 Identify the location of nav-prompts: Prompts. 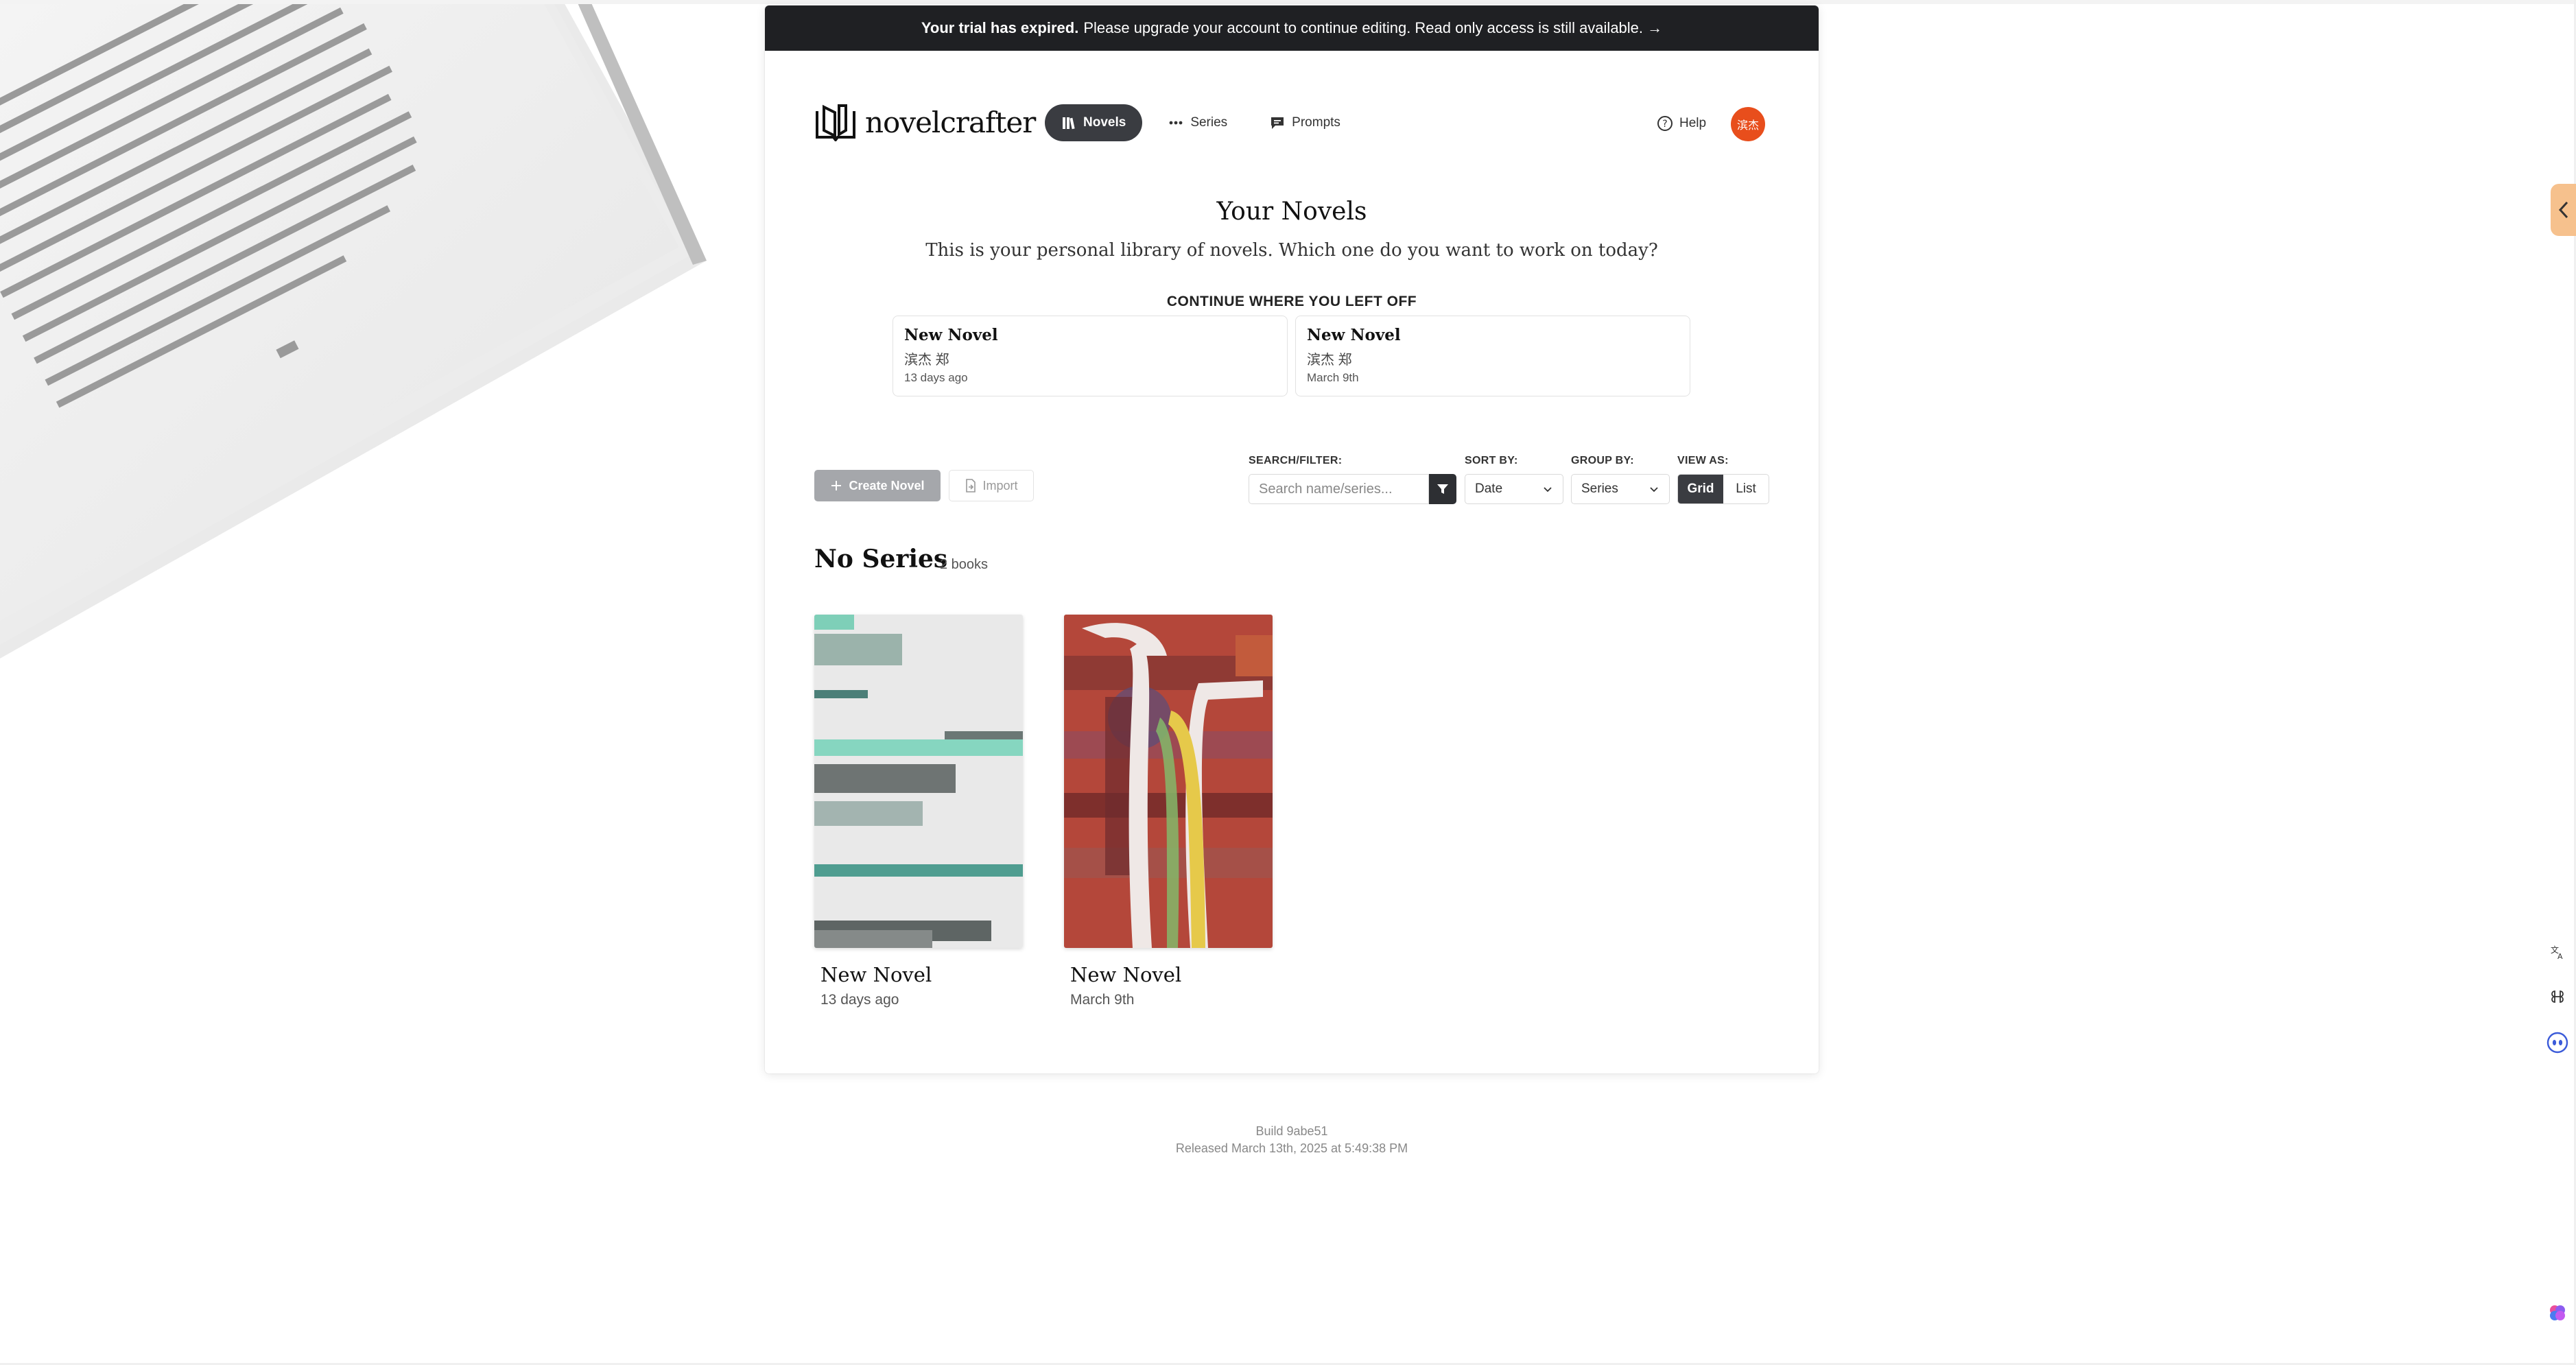
(1305, 122).